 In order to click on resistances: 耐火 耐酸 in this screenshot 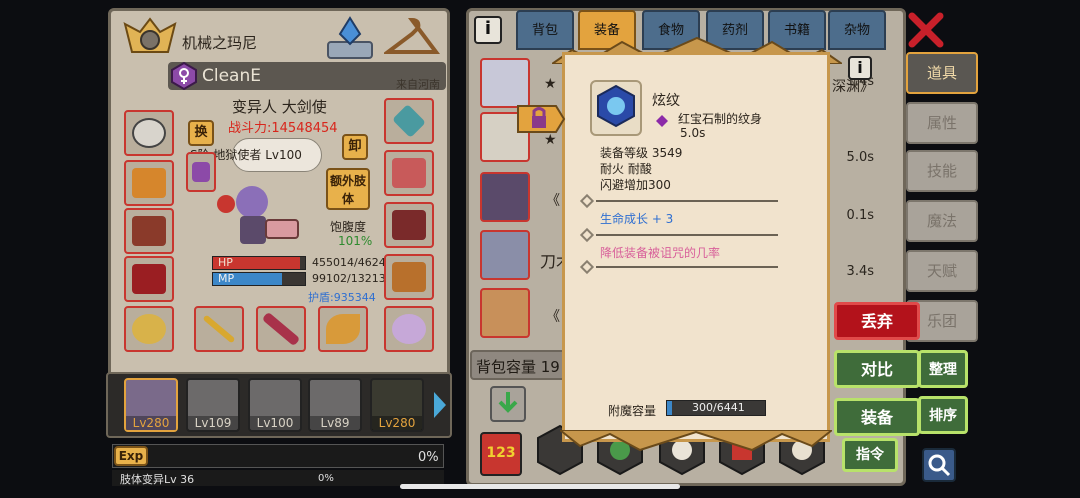, I will do `click(626, 169)`.